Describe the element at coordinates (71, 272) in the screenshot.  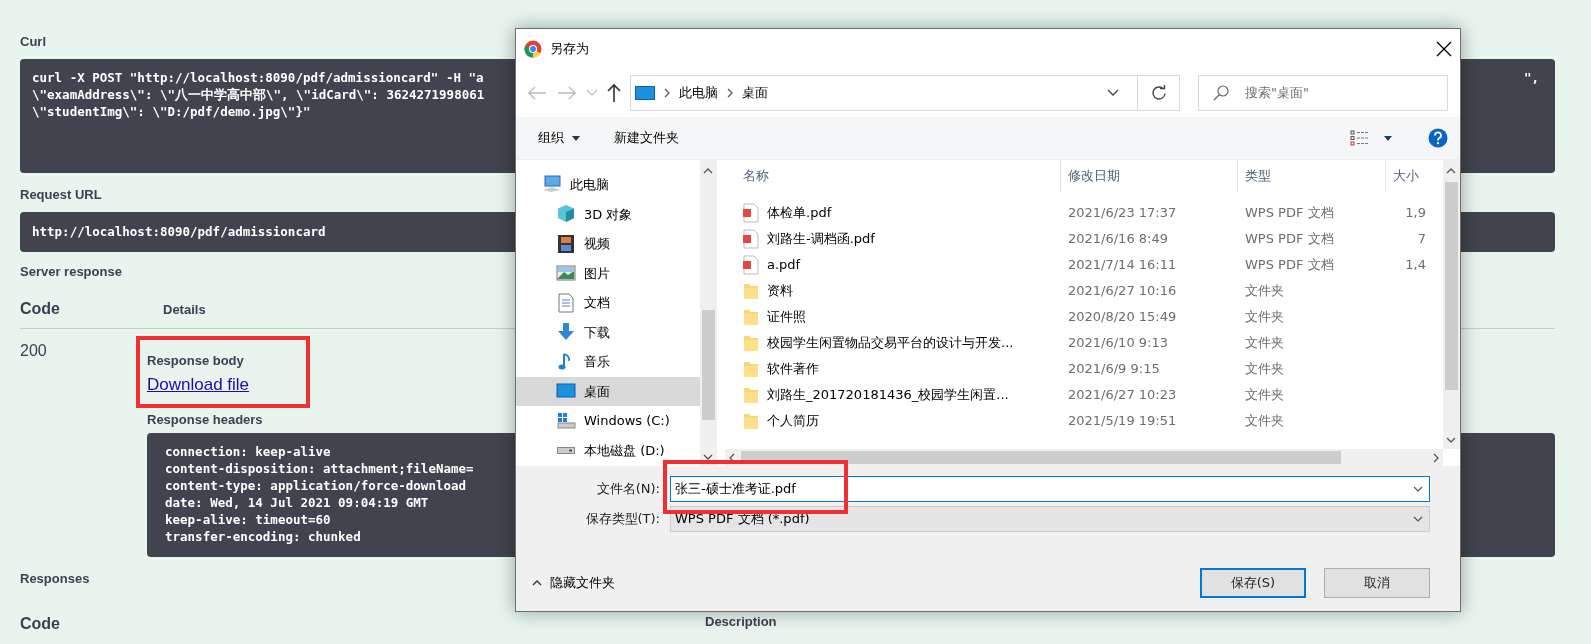
I see `section-label: Server response` at that location.